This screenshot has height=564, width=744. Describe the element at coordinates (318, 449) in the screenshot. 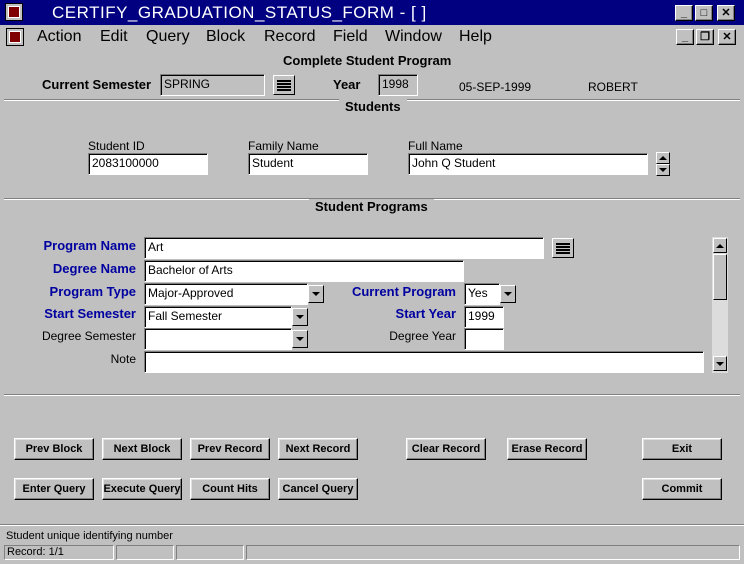

I see `next-record-button: Next Record` at that location.